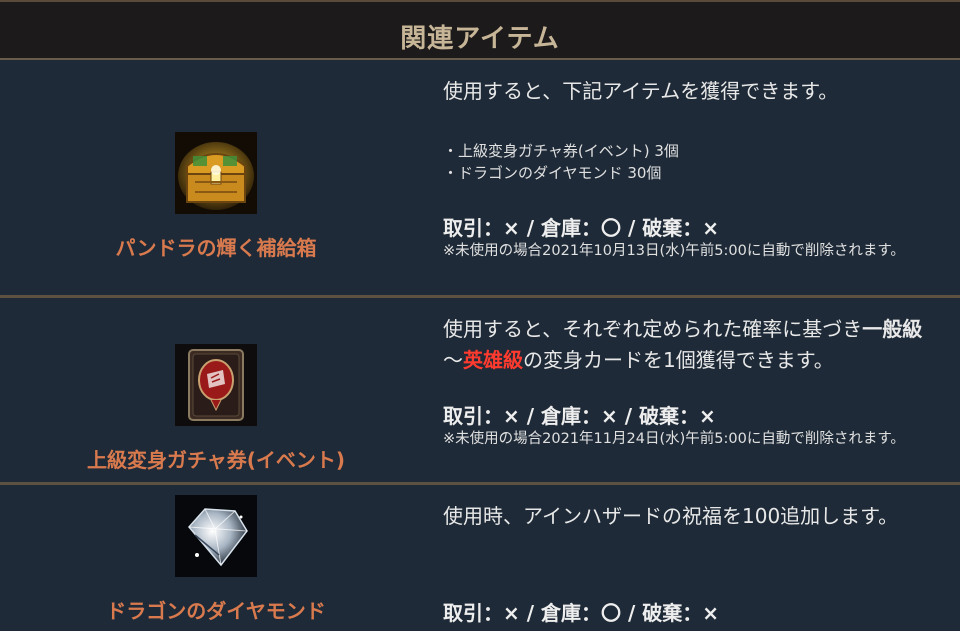  What do you see at coordinates (216, 385) in the screenshot?
I see `transform-card-icon` at bounding box center [216, 385].